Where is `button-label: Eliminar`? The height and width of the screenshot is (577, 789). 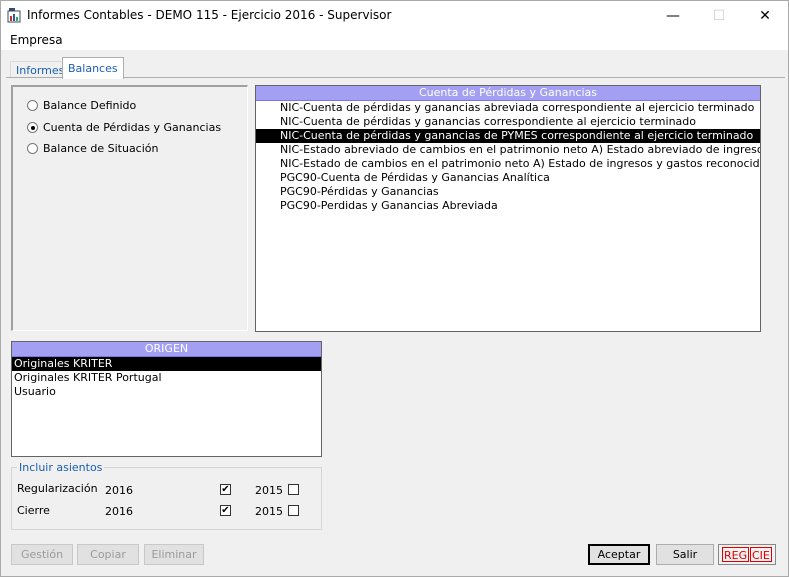
button-label: Eliminar is located at coordinates (174, 554).